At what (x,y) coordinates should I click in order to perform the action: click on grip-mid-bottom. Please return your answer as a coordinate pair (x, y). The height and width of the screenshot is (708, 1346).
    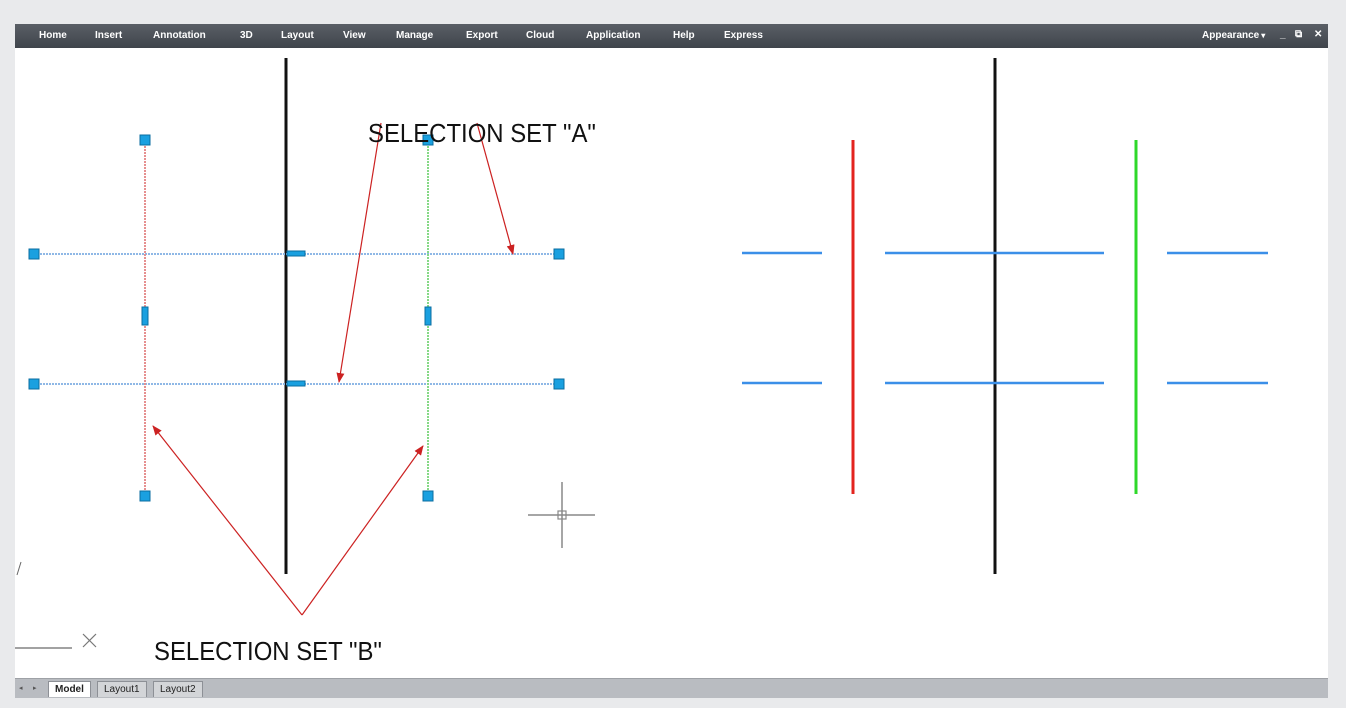
    Looking at the image, I should click on (296, 383).